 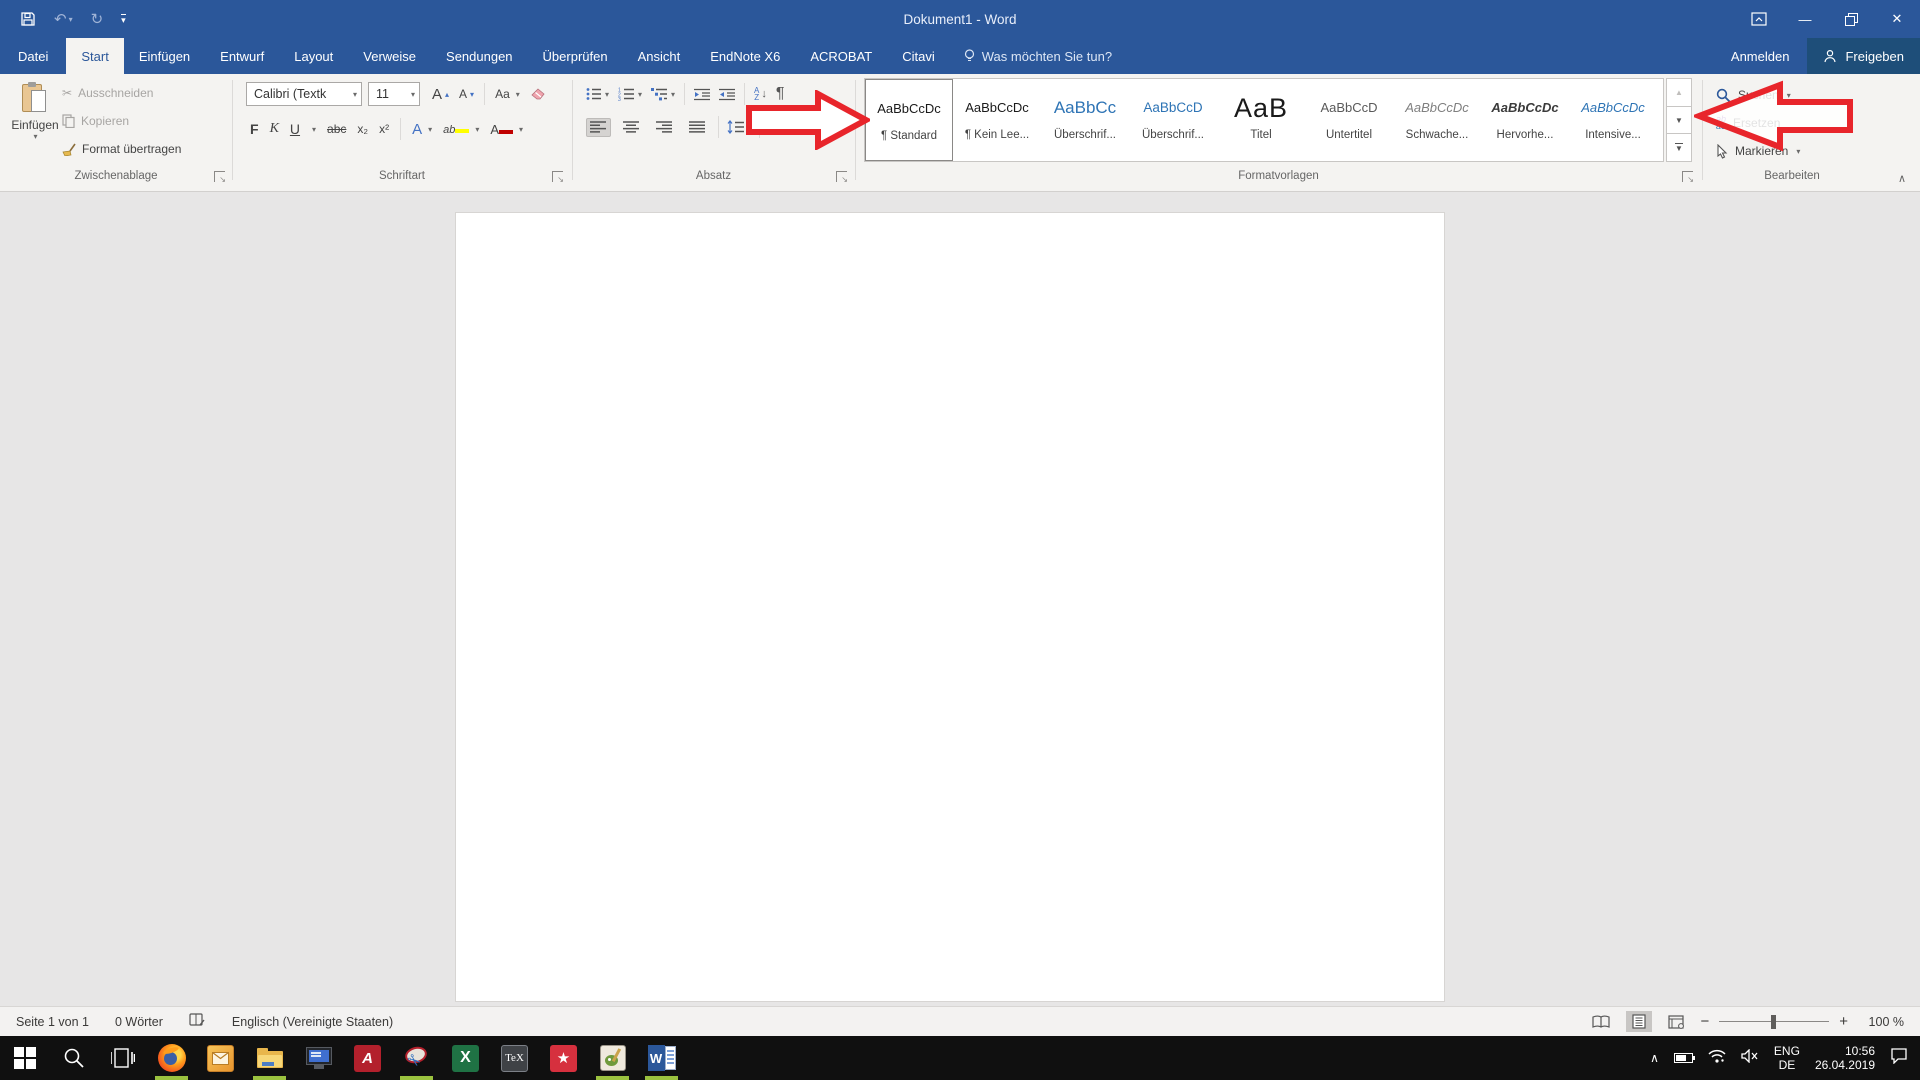 What do you see at coordinates (1038, 56) in the screenshot?
I see `tell-me-box: Was möchten Sie tun?` at bounding box center [1038, 56].